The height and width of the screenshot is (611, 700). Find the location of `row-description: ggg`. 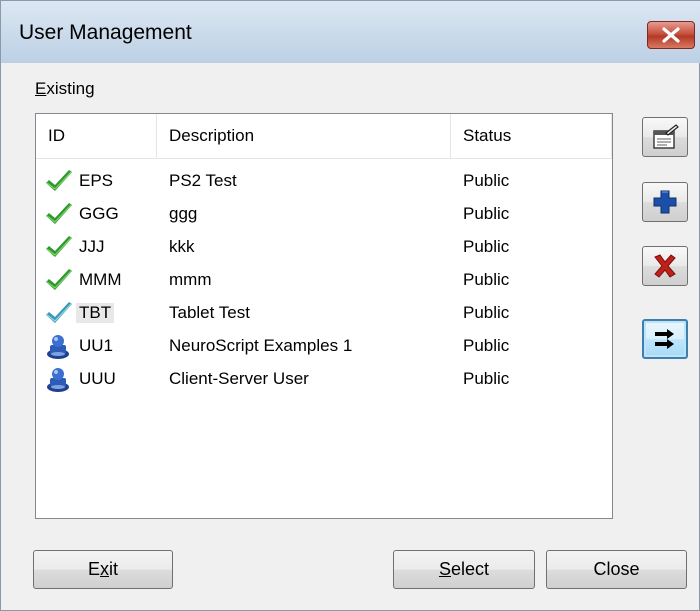

row-description: ggg is located at coordinates (183, 213).